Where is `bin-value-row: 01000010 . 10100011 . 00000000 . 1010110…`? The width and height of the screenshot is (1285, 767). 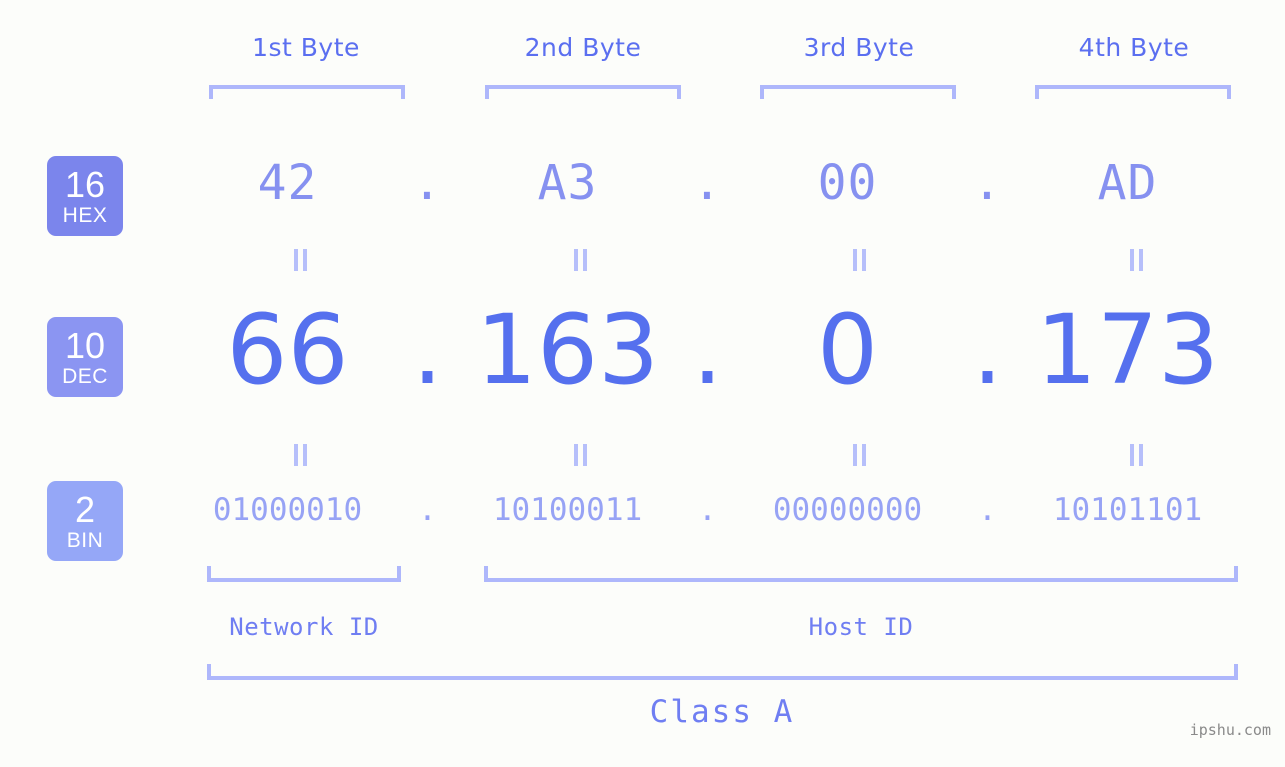
bin-value-row: 01000010 . 10100011 . 00000000 . 1010110… is located at coordinates (720, 519).